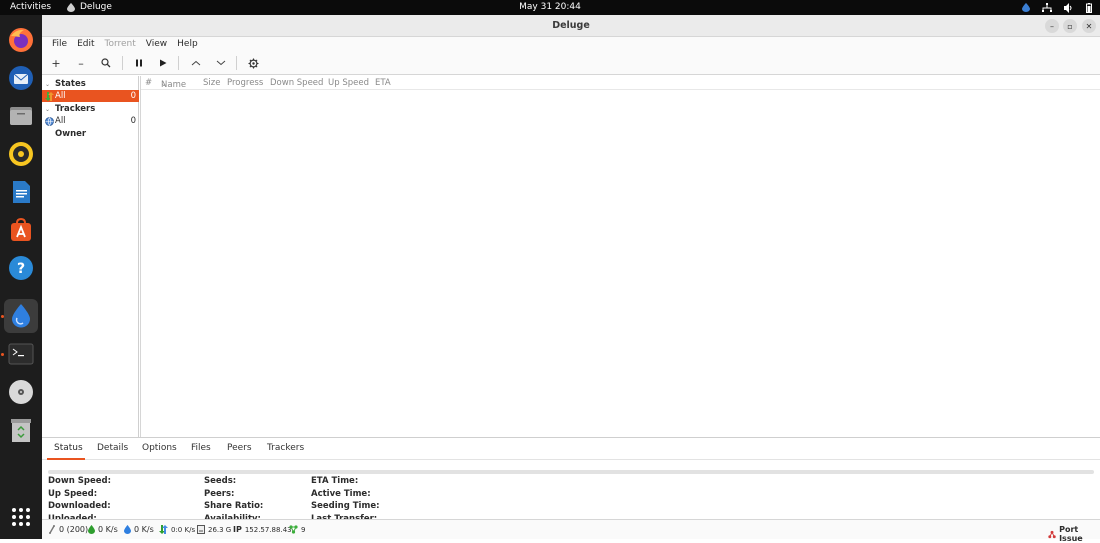 This screenshot has height=543, width=1100. I want to click on disc-icon, so click(21, 392).